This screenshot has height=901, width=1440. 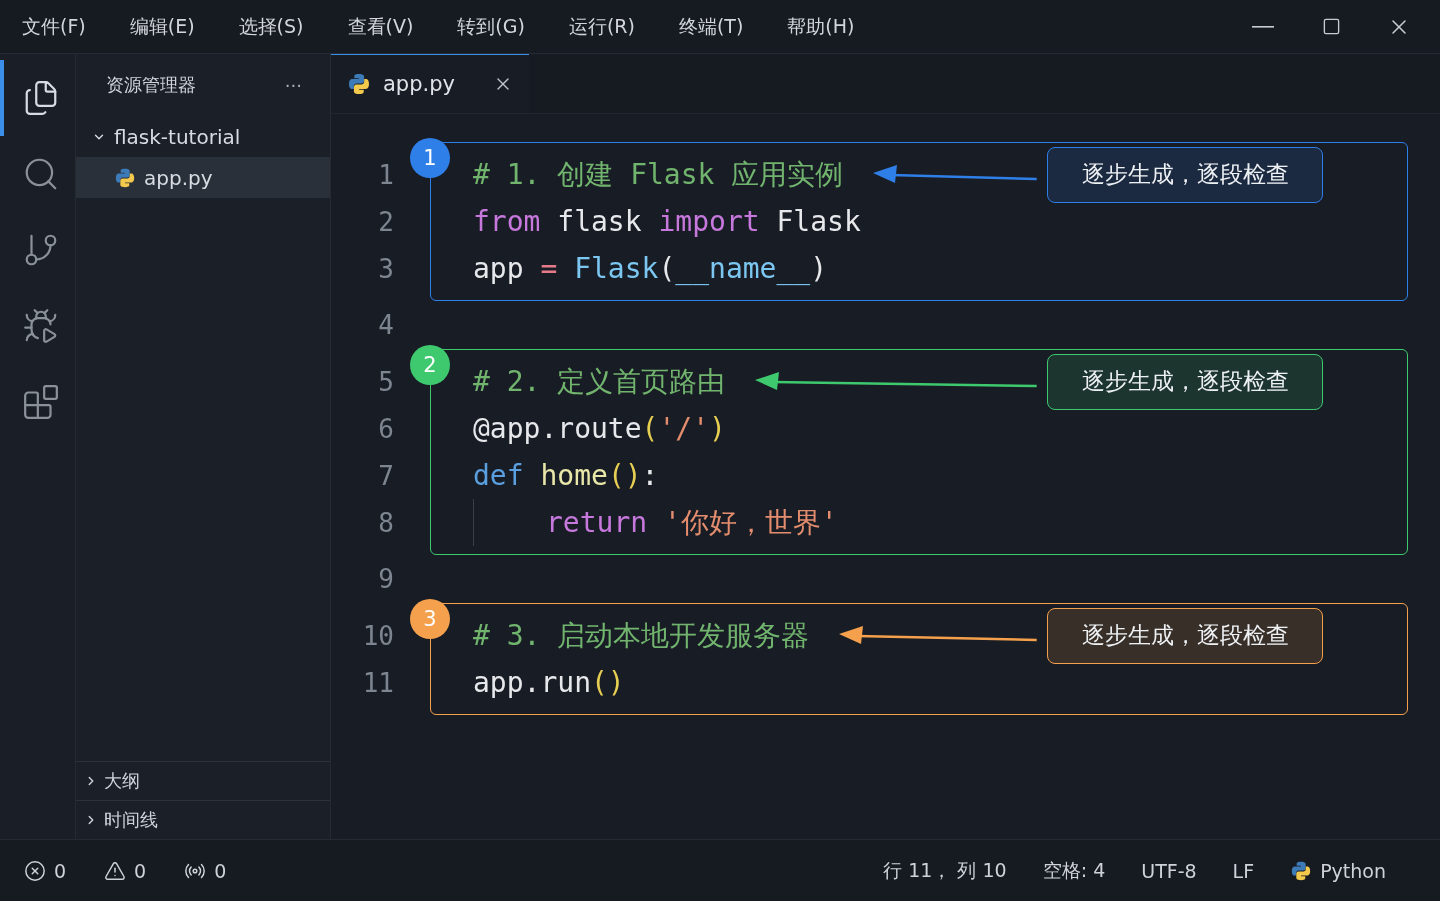 What do you see at coordinates (430, 619) in the screenshot?
I see `step-badge: 3` at bounding box center [430, 619].